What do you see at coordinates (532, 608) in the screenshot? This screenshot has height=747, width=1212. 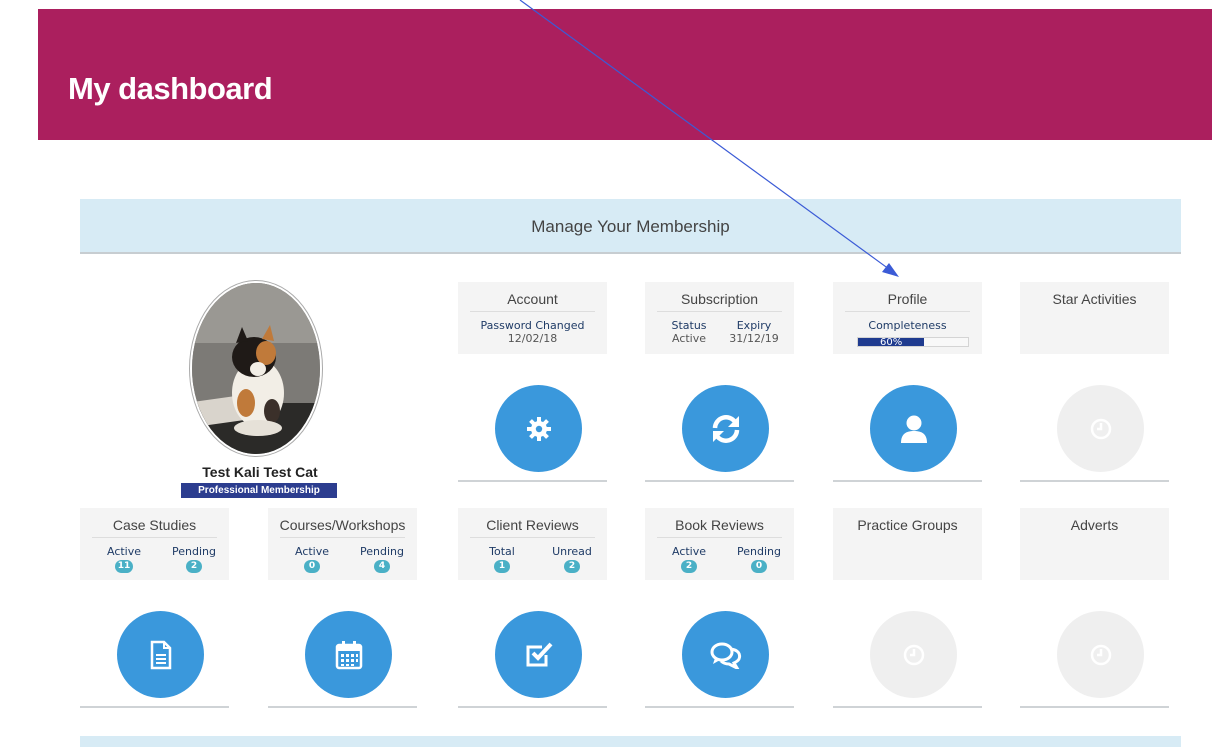 I see `tile-client-reviews: Client Reviews Total 1 Unread 2` at bounding box center [532, 608].